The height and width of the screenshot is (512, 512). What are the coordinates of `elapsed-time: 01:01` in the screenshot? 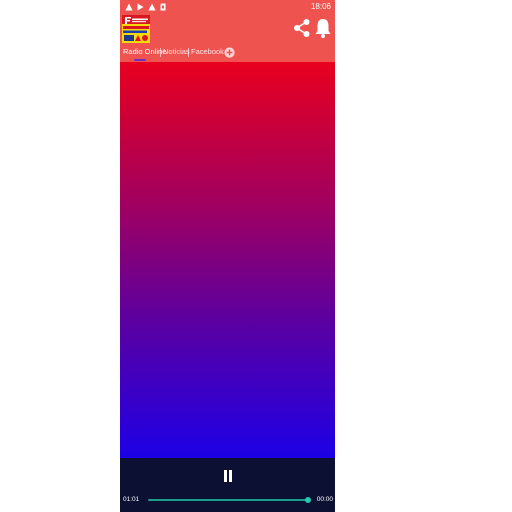 It's located at (131, 499).